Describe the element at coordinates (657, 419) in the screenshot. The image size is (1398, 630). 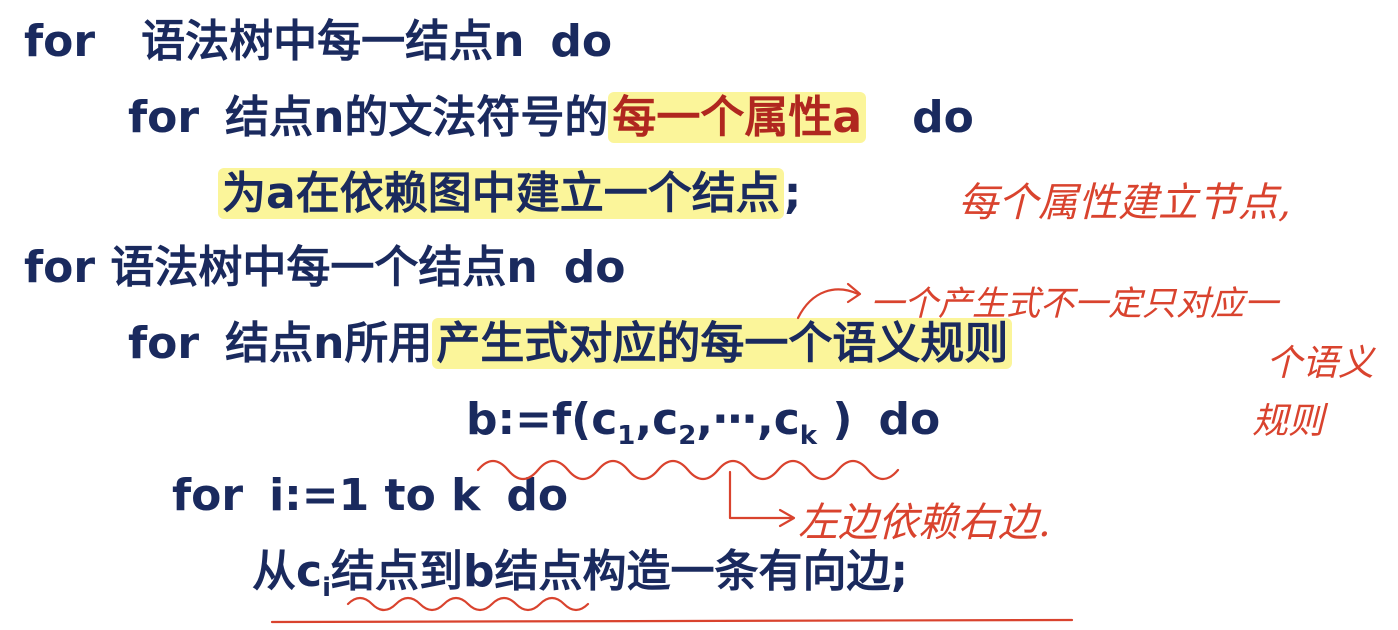
I see `formula-part: ,c` at that location.